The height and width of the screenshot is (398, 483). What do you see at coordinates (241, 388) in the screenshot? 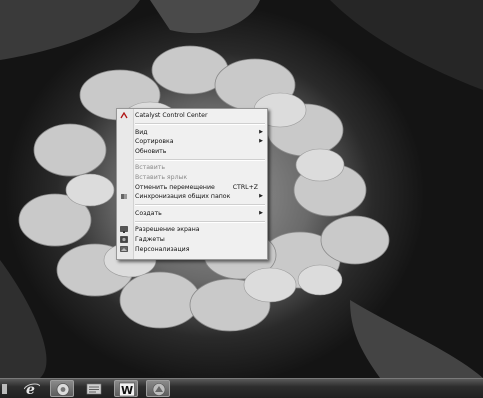
I see `taskbar: e W` at bounding box center [241, 388].